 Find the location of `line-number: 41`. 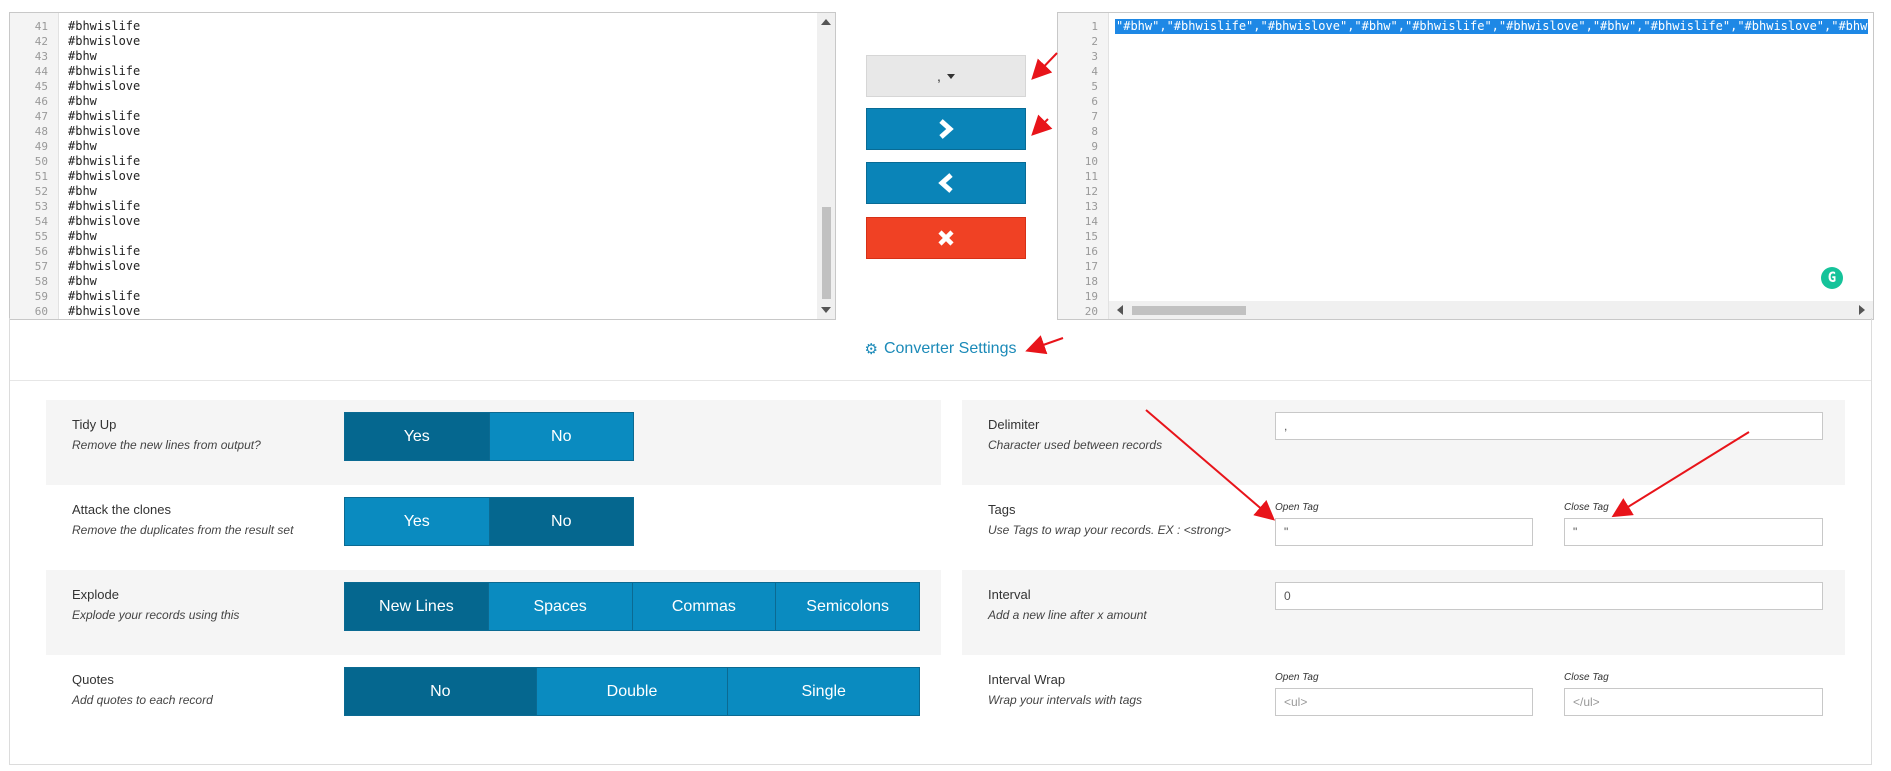

line-number: 41 is located at coordinates (41, 26).